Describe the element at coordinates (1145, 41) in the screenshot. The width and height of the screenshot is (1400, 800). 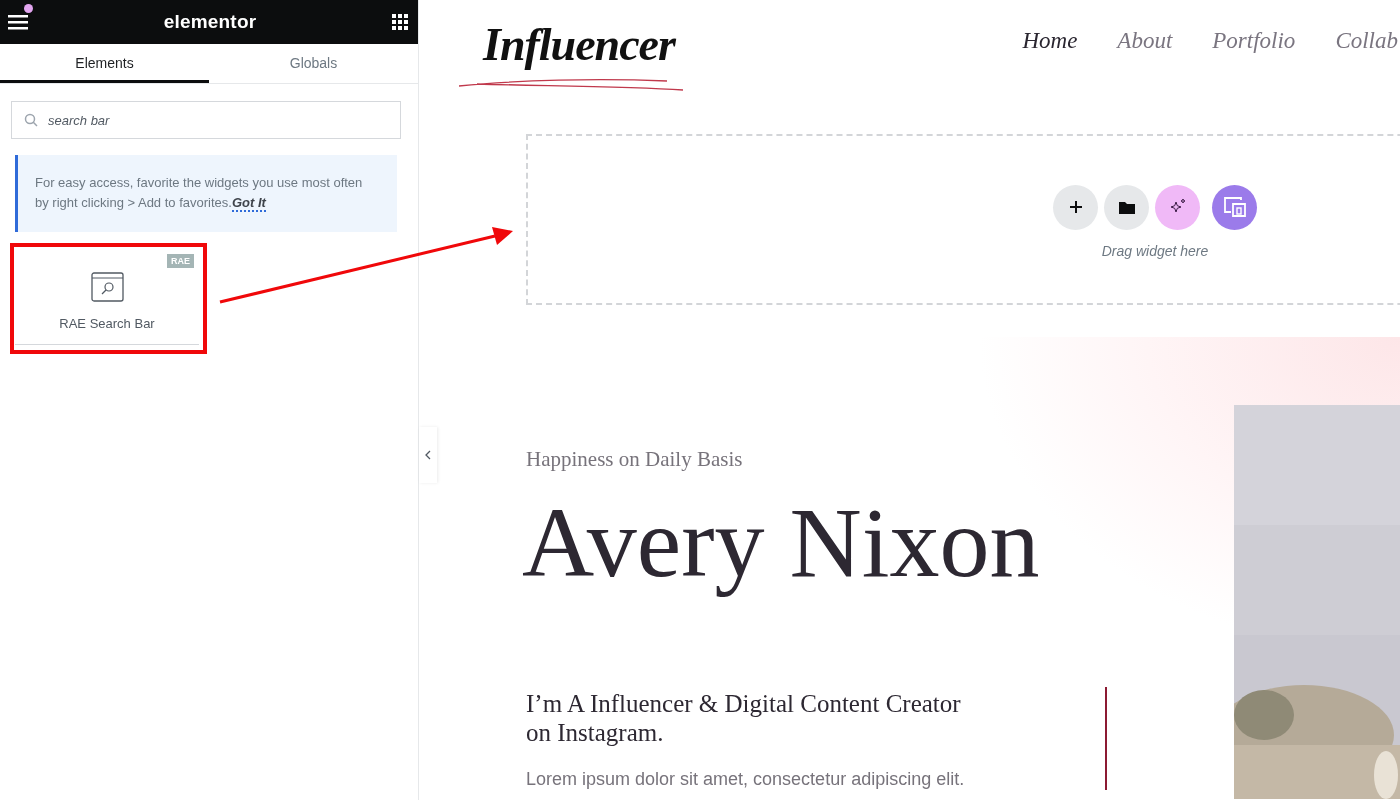
I see `nav-link: About` at that location.